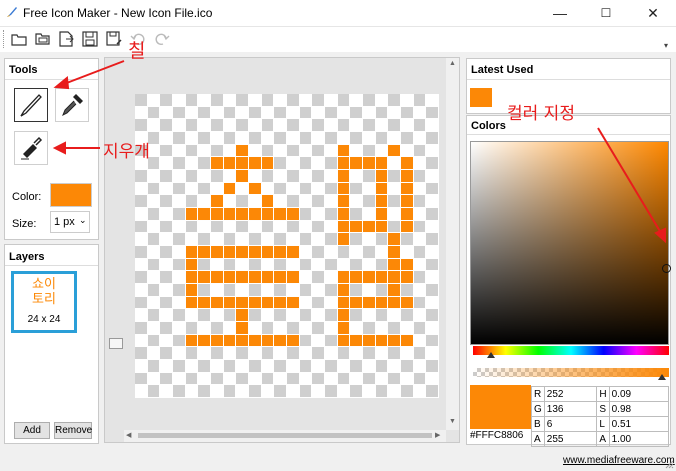  What do you see at coordinates (162, 39) in the screenshot?
I see `redo-icon` at bounding box center [162, 39].